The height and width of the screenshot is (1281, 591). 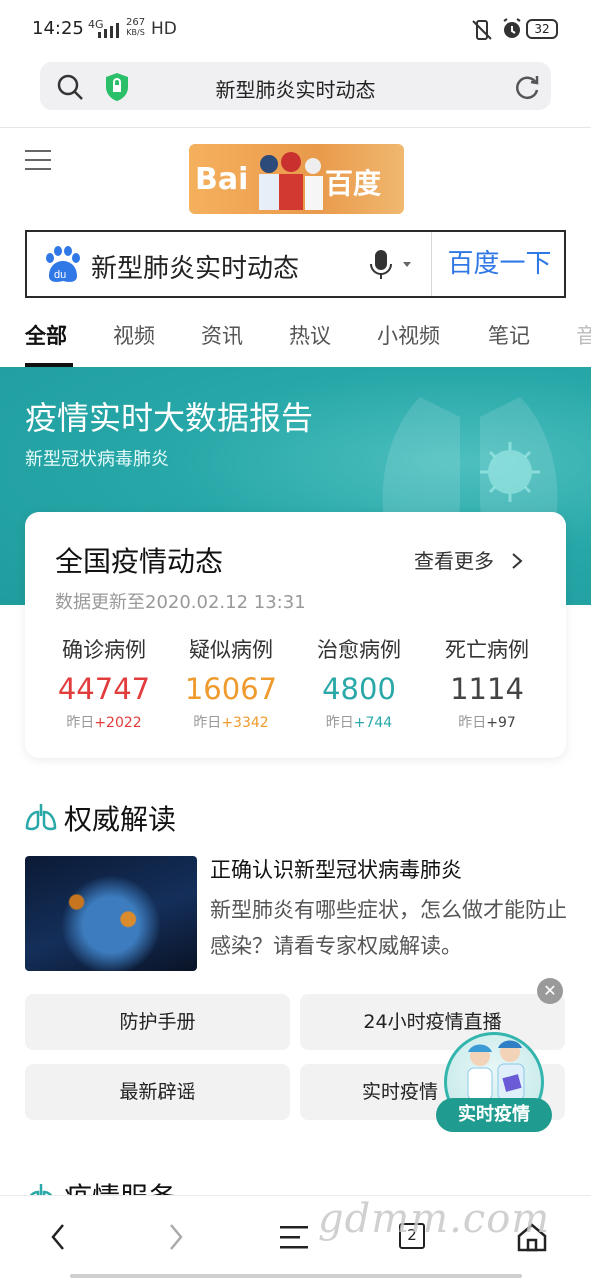 I want to click on tab-all: 全部, so click(x=46, y=335).